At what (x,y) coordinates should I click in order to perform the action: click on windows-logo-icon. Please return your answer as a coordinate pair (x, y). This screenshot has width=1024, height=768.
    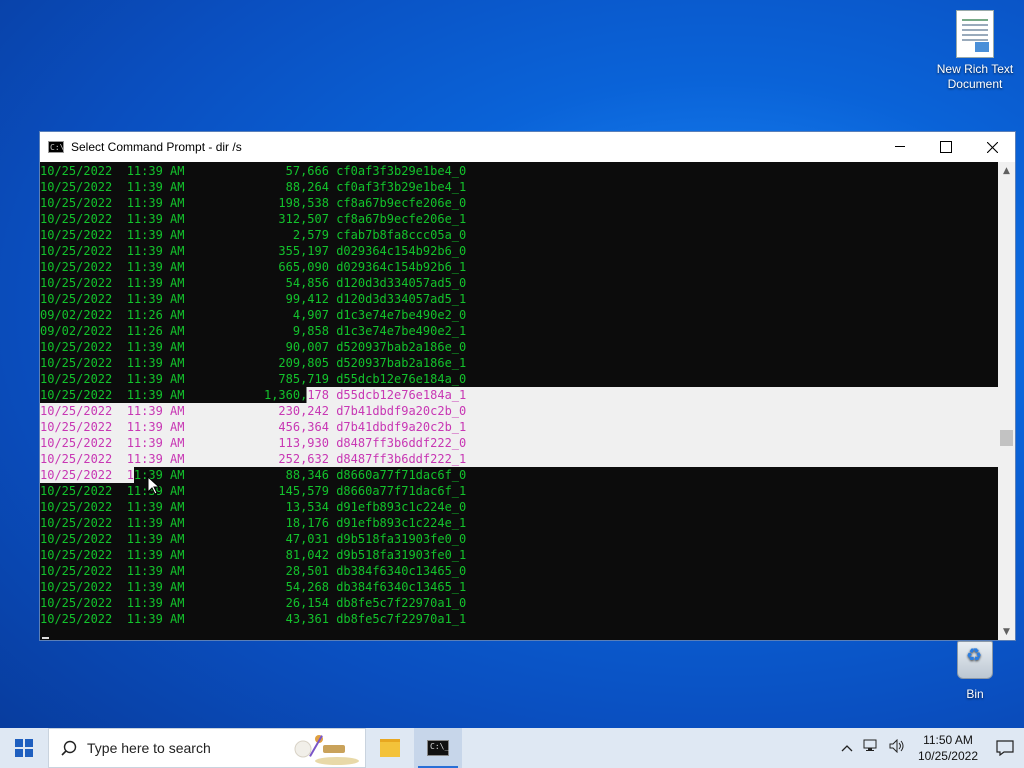
    Looking at the image, I should click on (24, 748).